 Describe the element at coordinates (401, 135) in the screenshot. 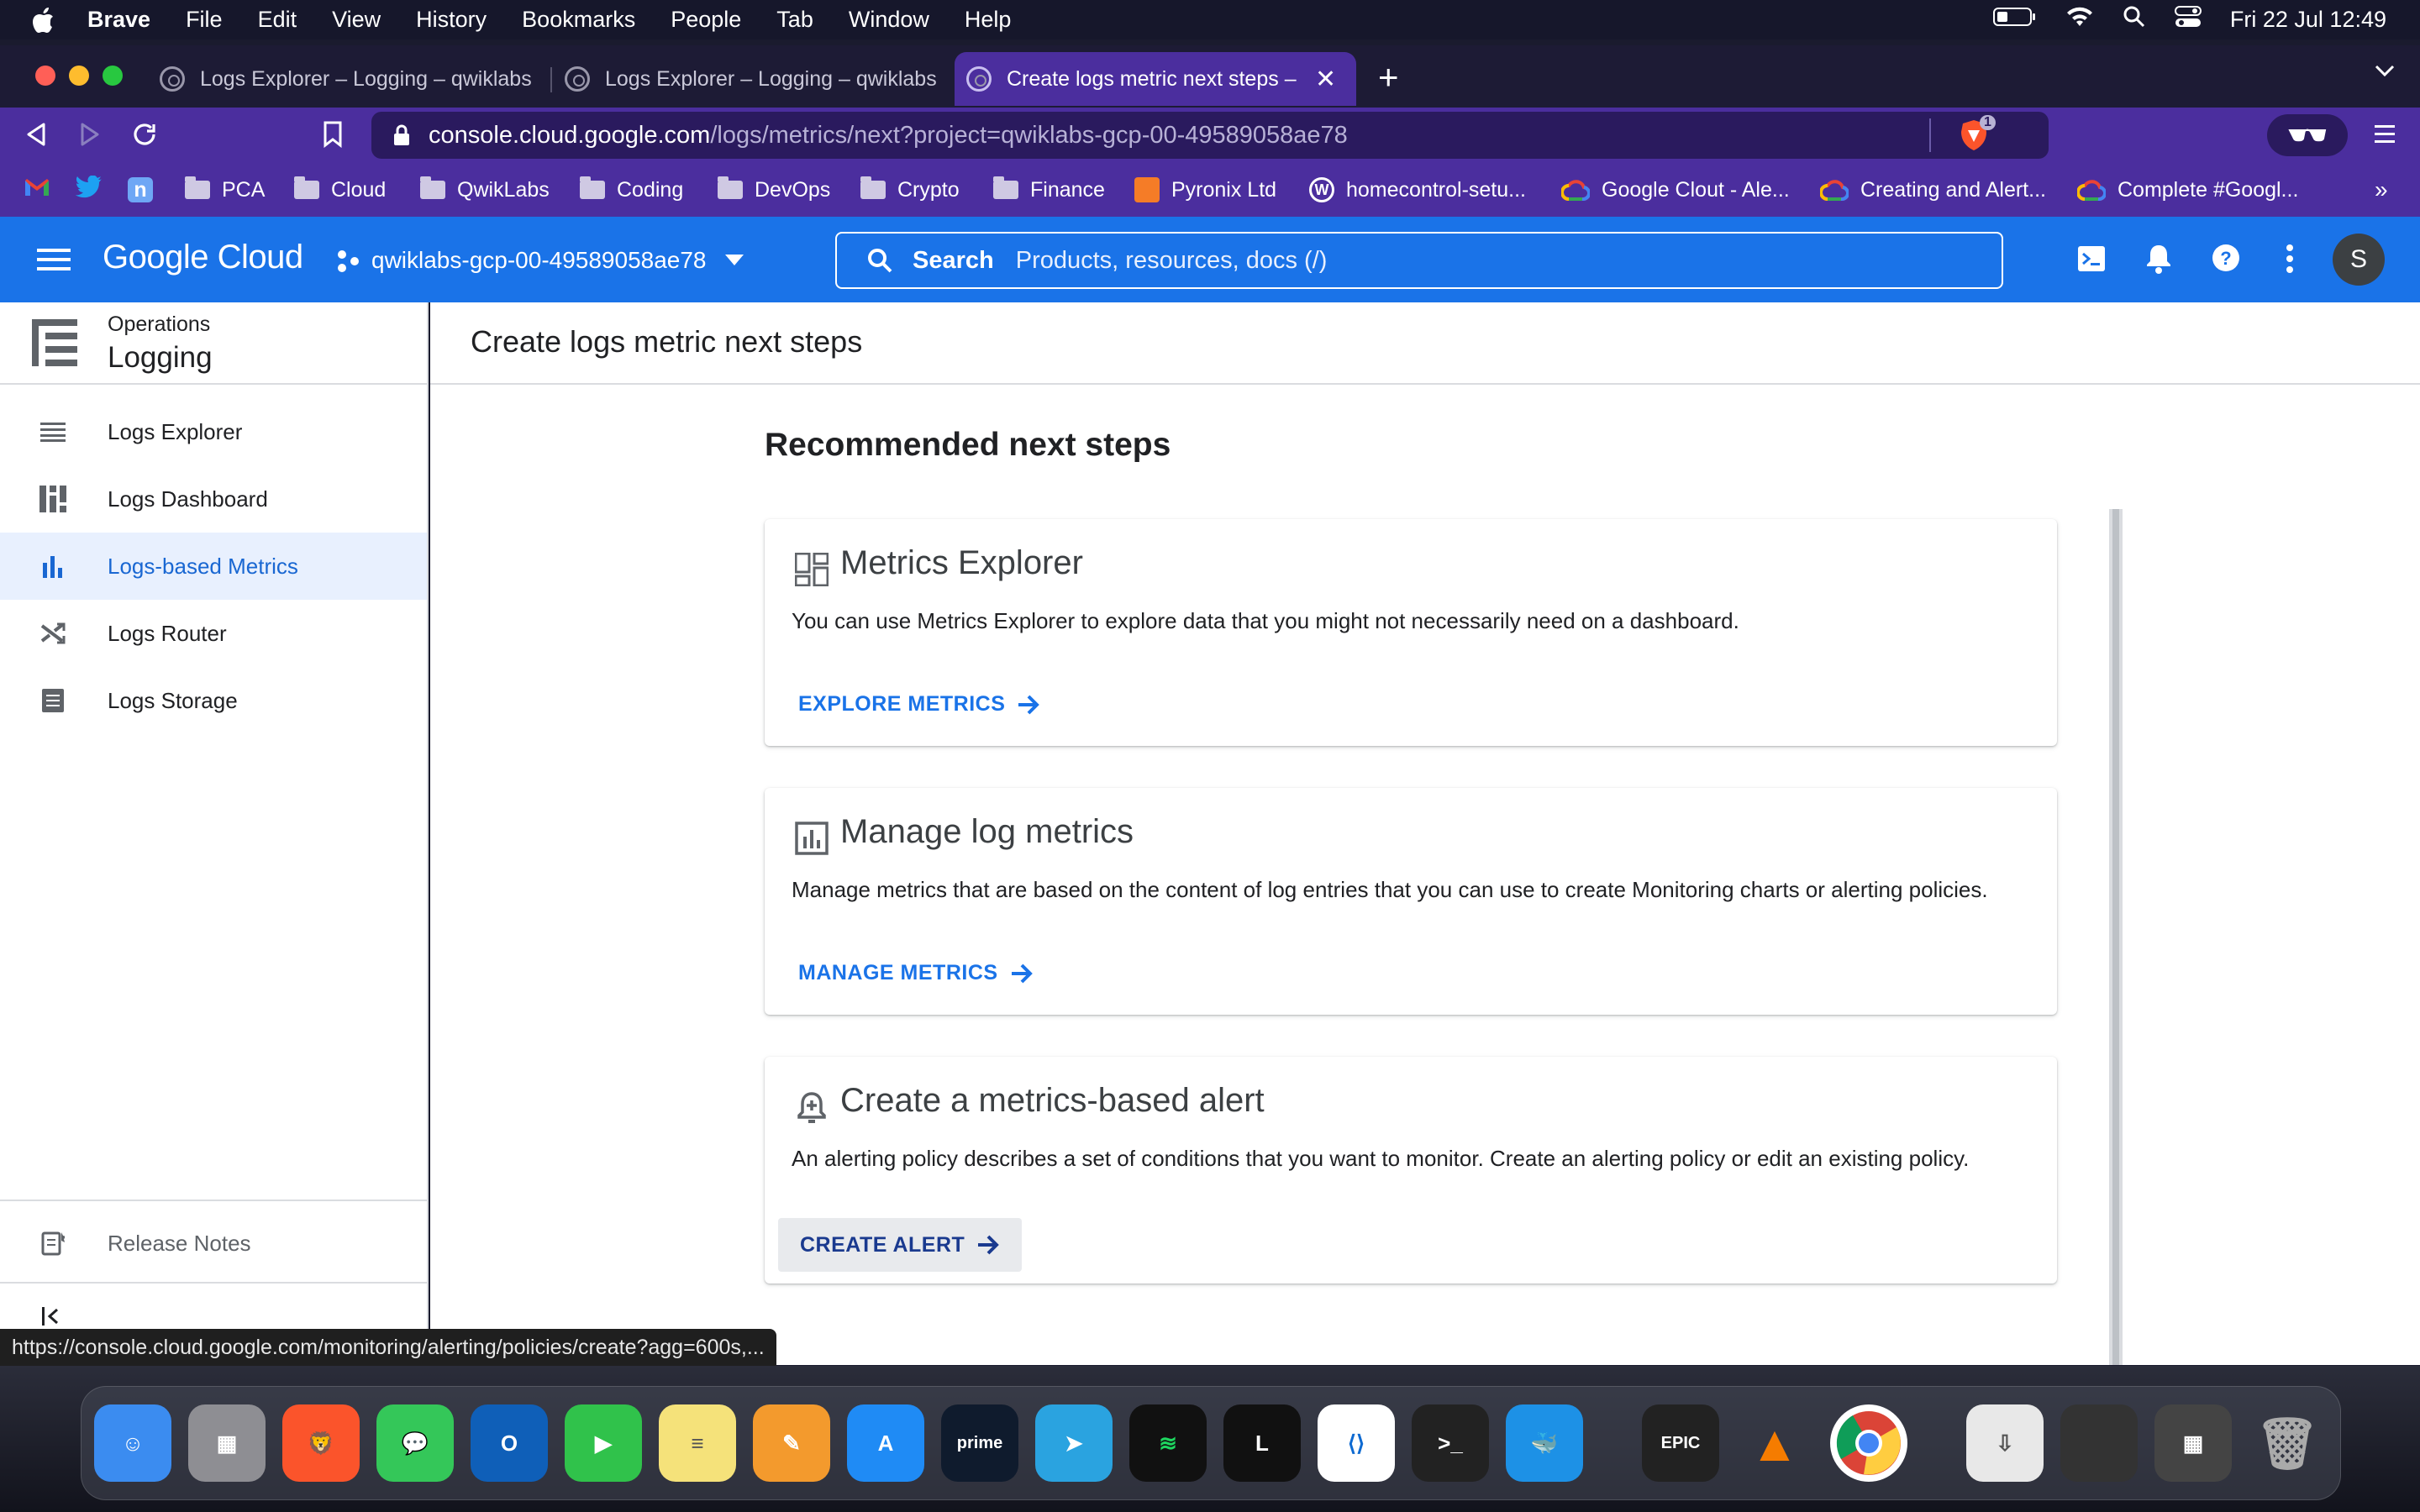

I see `lock-icon` at that location.